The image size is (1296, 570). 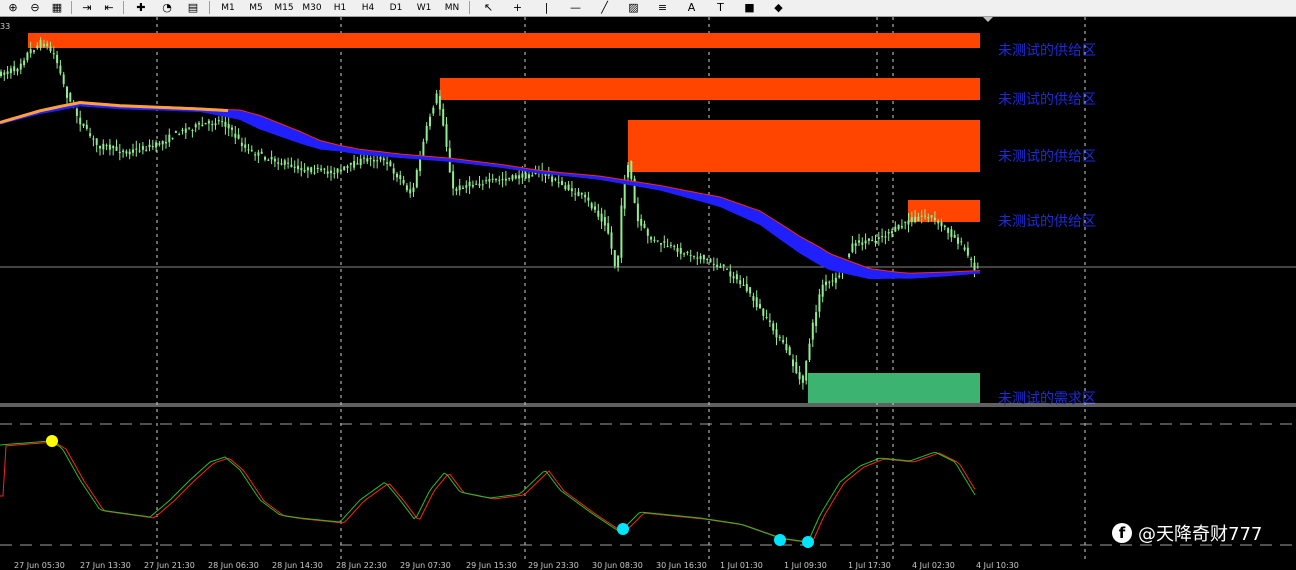 What do you see at coordinates (749, 7) in the screenshot?
I see `arrow-icon: ■` at bounding box center [749, 7].